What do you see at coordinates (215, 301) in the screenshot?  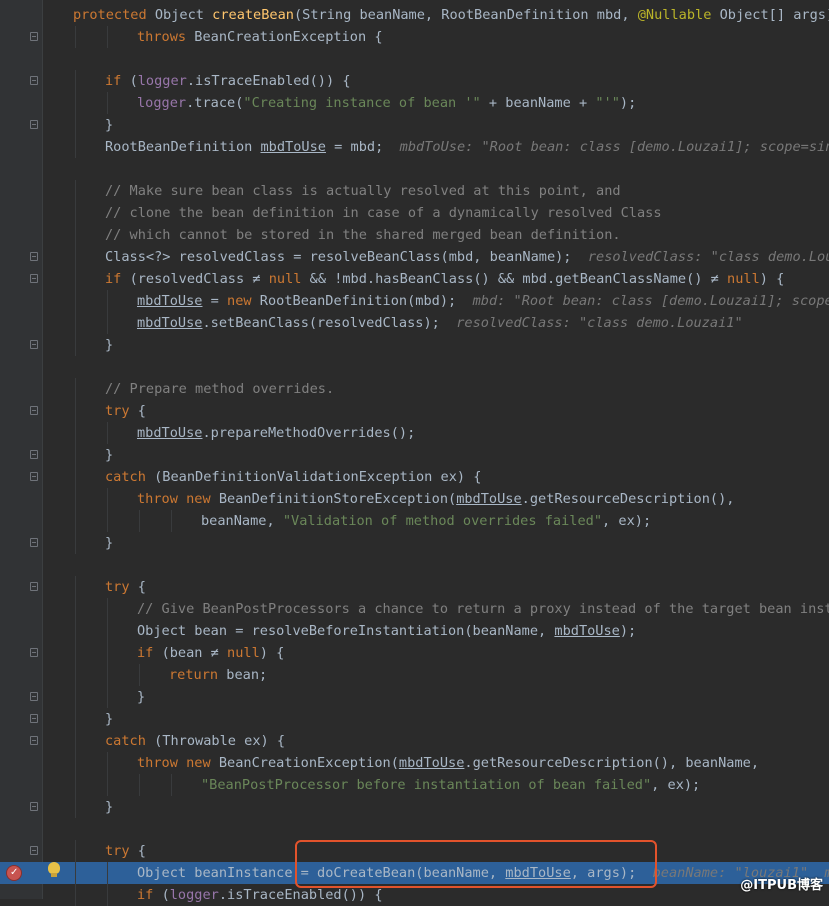 I see `code-token: =` at bounding box center [215, 301].